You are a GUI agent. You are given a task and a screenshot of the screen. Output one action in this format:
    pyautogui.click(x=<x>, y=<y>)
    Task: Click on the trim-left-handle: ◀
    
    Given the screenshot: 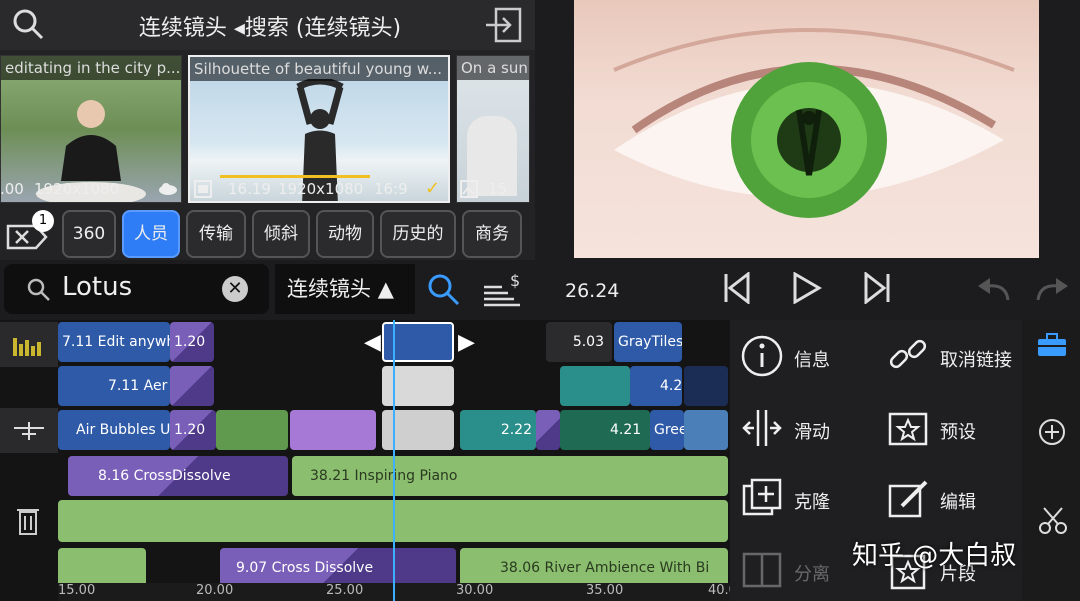 What is the action you would take?
    pyautogui.click(x=372, y=342)
    